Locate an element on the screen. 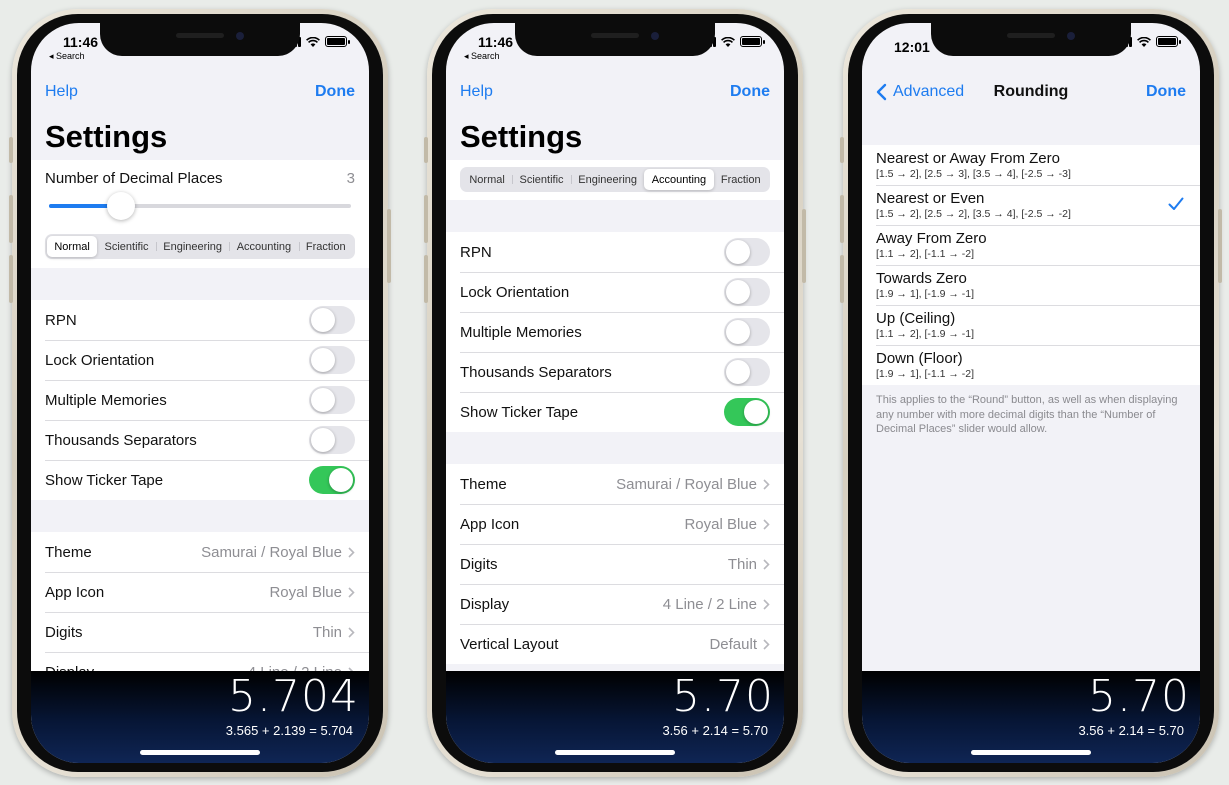 The width and height of the screenshot is (1229, 785). status-time: 12:01 is located at coordinates (912, 47).